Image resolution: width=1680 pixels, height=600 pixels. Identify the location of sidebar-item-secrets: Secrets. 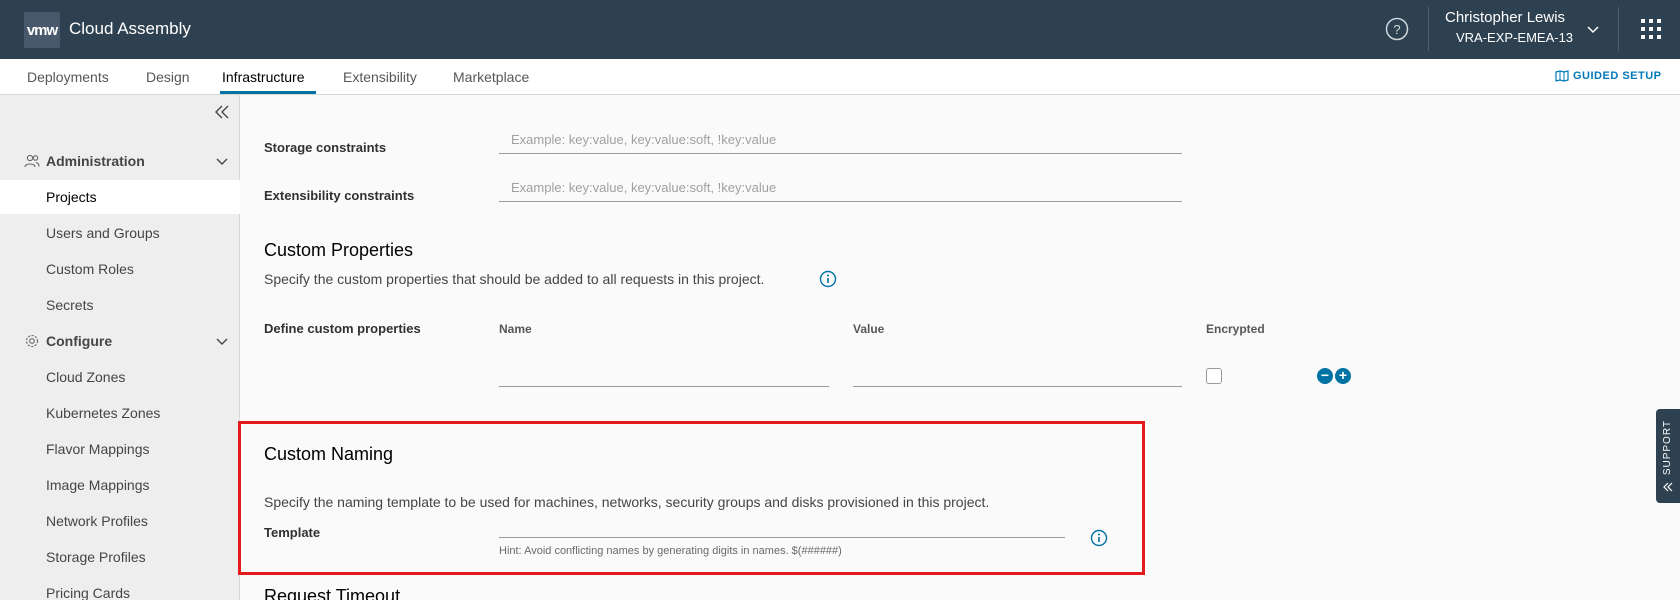
(120, 305).